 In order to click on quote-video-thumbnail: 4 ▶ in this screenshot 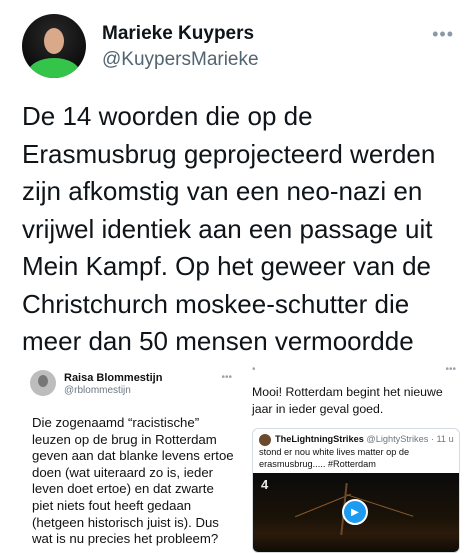, I will do `click(356, 512)`.